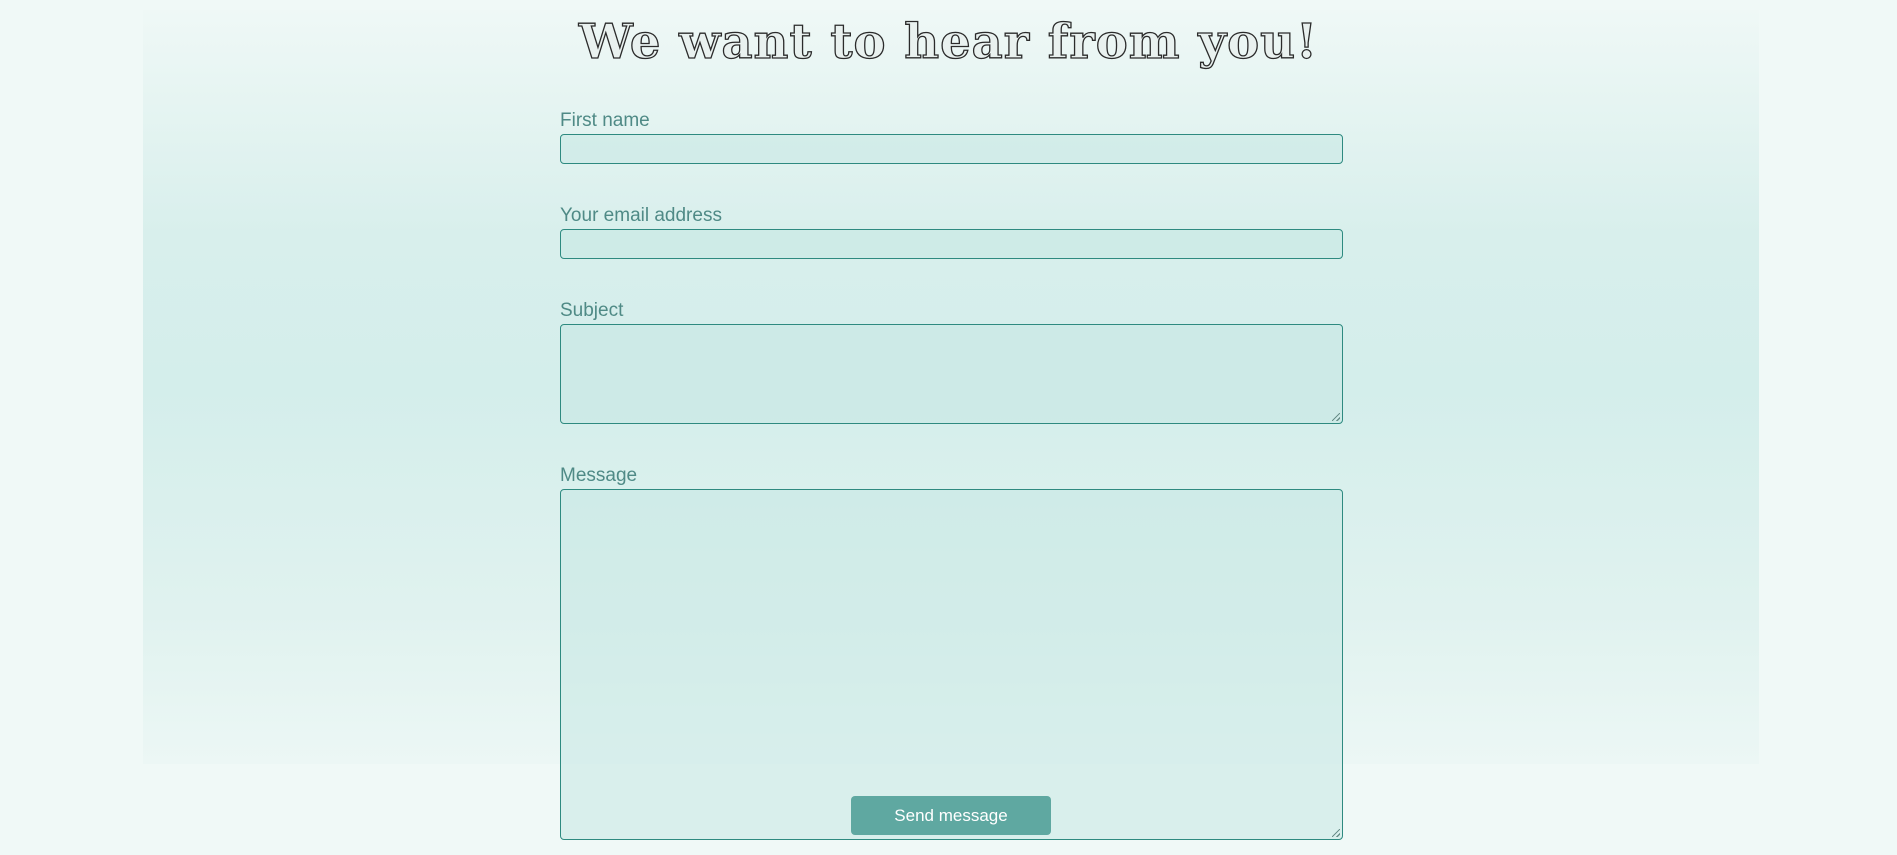 The image size is (1897, 855). Describe the element at coordinates (951, 149) in the screenshot. I see `first-name-input` at that location.